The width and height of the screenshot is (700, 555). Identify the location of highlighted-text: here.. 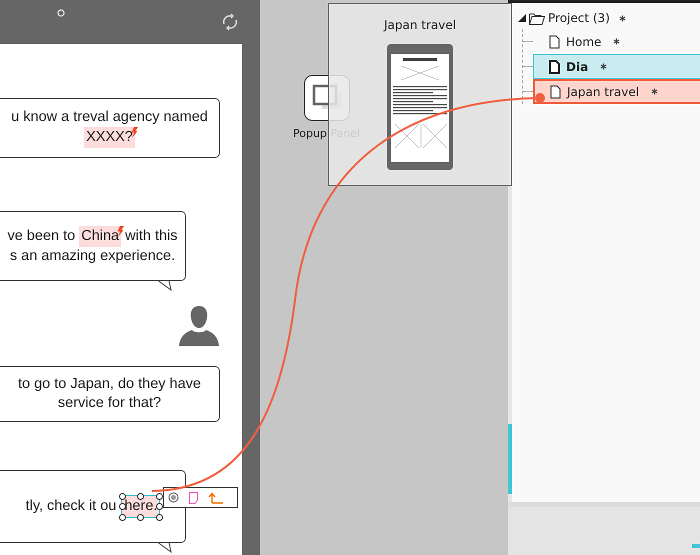
(141, 506).